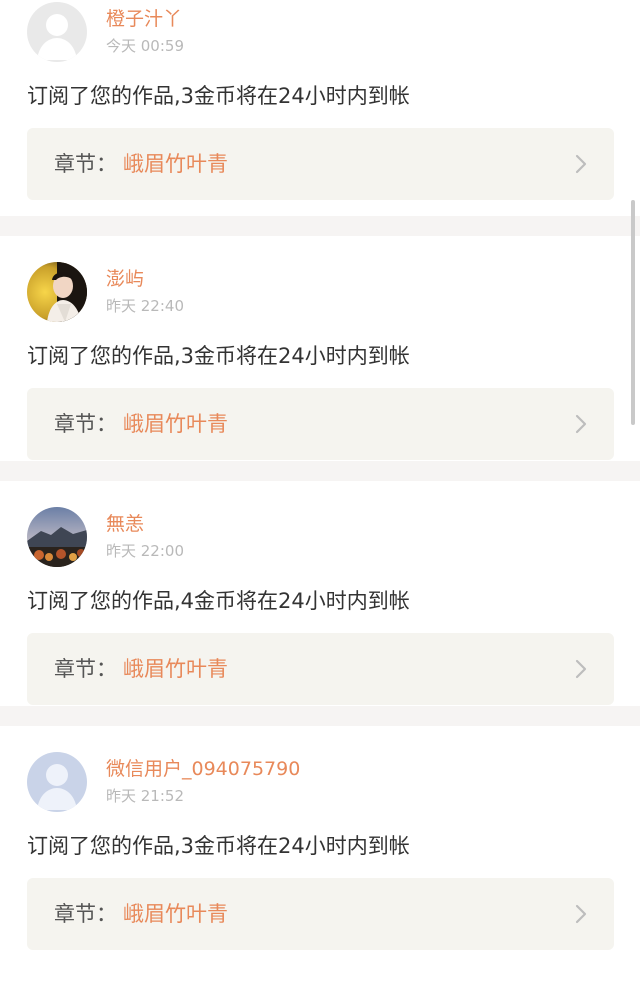 The width and height of the screenshot is (640, 1003). What do you see at coordinates (145, 551) in the screenshot?
I see `timestamp: 昨天 22:00` at bounding box center [145, 551].